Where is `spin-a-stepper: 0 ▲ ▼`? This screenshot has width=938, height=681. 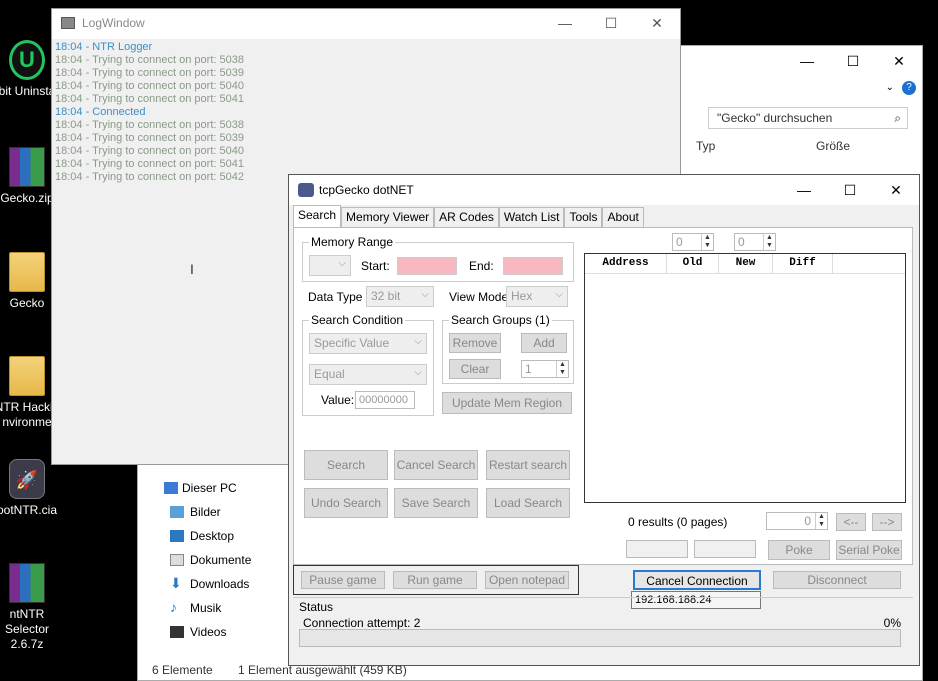
spin-a-stepper: 0 ▲ ▼ is located at coordinates (693, 242).